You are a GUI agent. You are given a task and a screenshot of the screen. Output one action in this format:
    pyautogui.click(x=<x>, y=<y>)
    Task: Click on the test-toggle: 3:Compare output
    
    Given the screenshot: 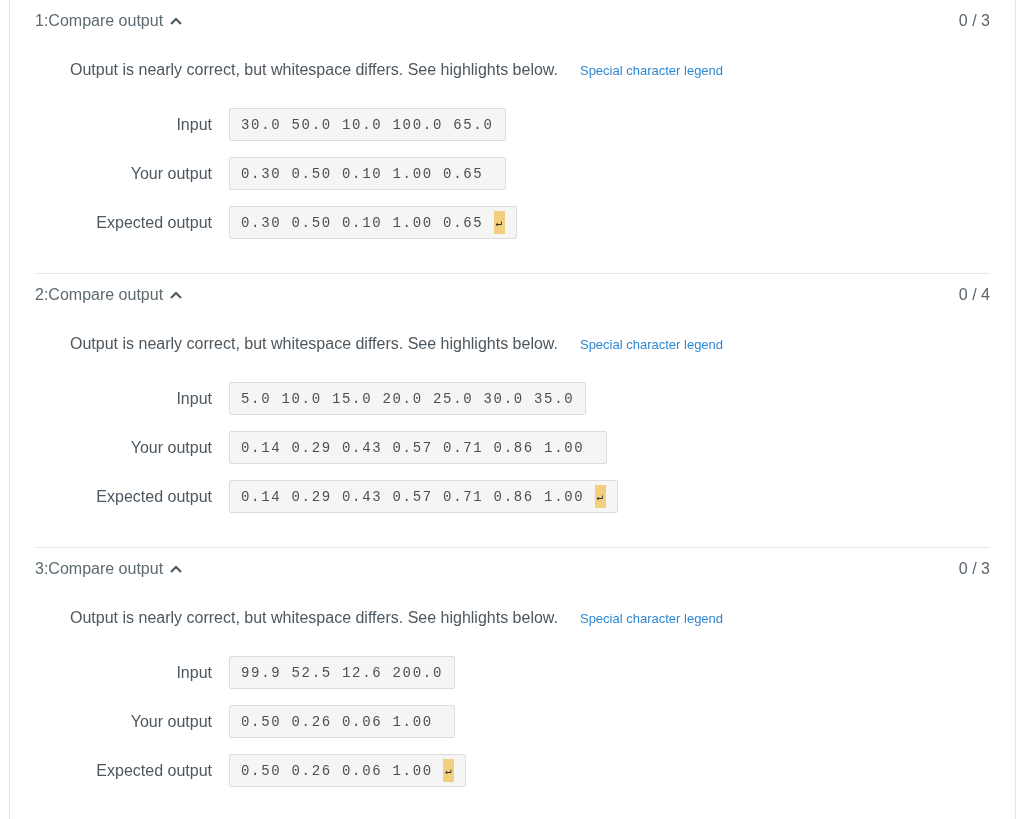 What is the action you would take?
    pyautogui.click(x=109, y=569)
    